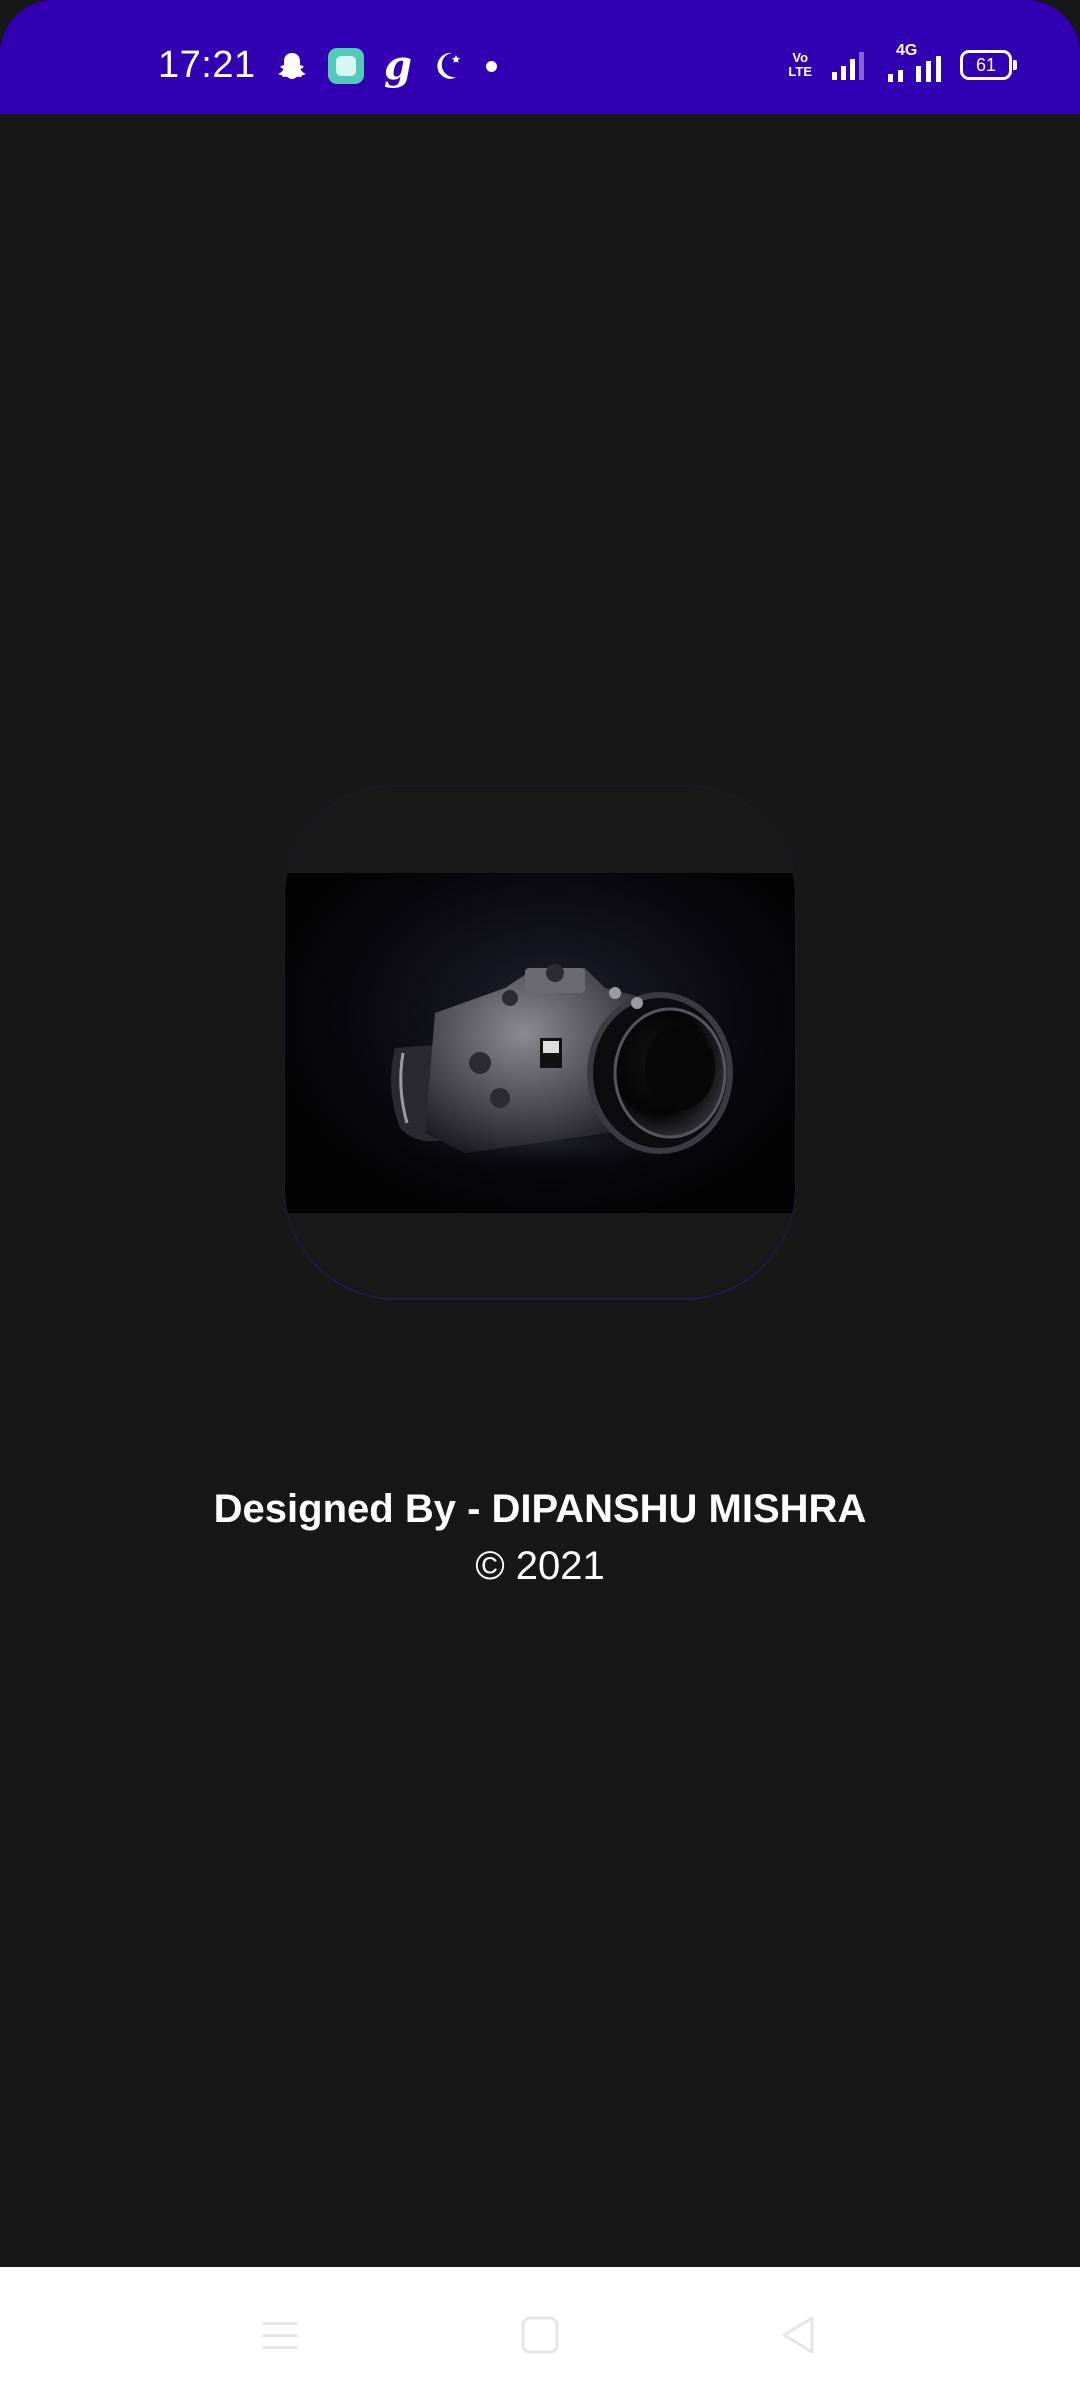 Image resolution: width=1080 pixels, height=2400 pixels. I want to click on status-time: 17:21, so click(207, 65).